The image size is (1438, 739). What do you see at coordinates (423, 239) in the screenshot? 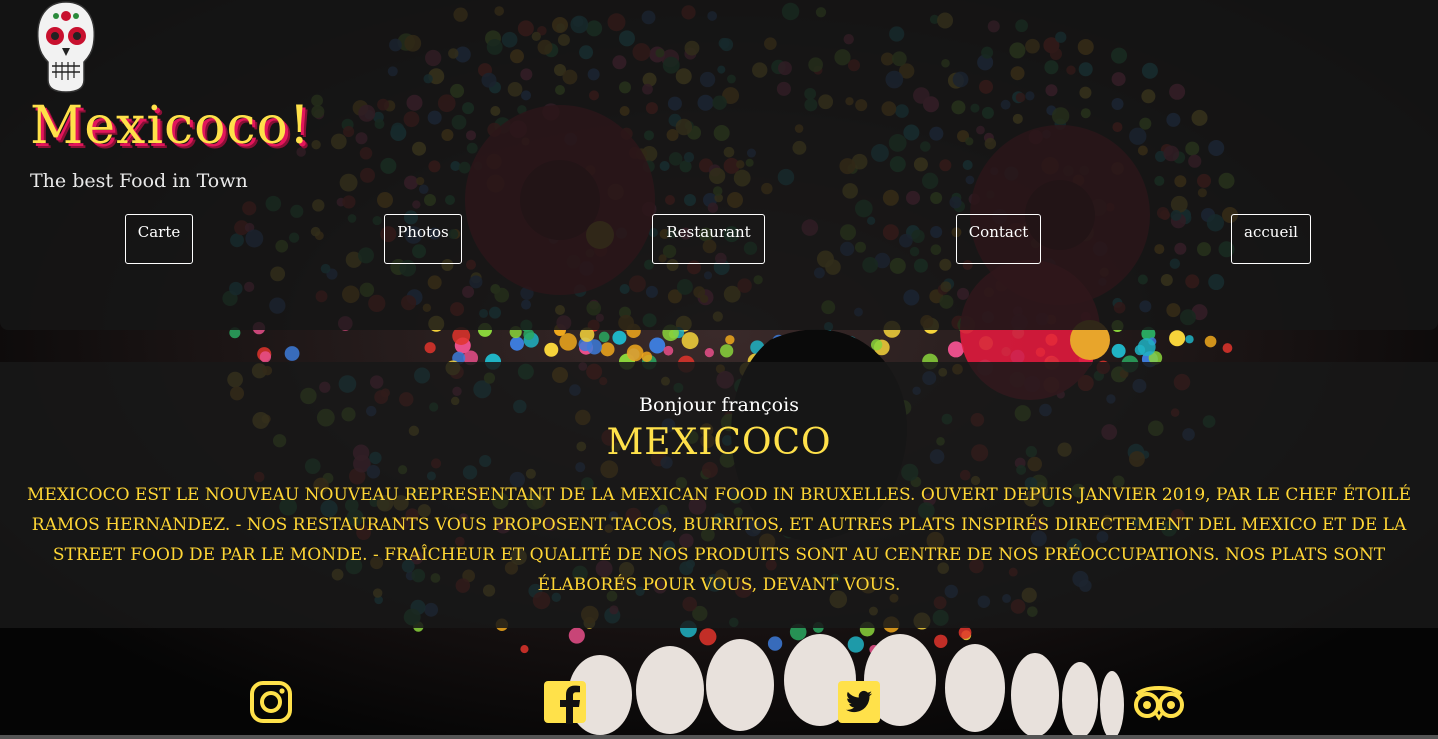
I see `nav-photos-button: Photos` at bounding box center [423, 239].